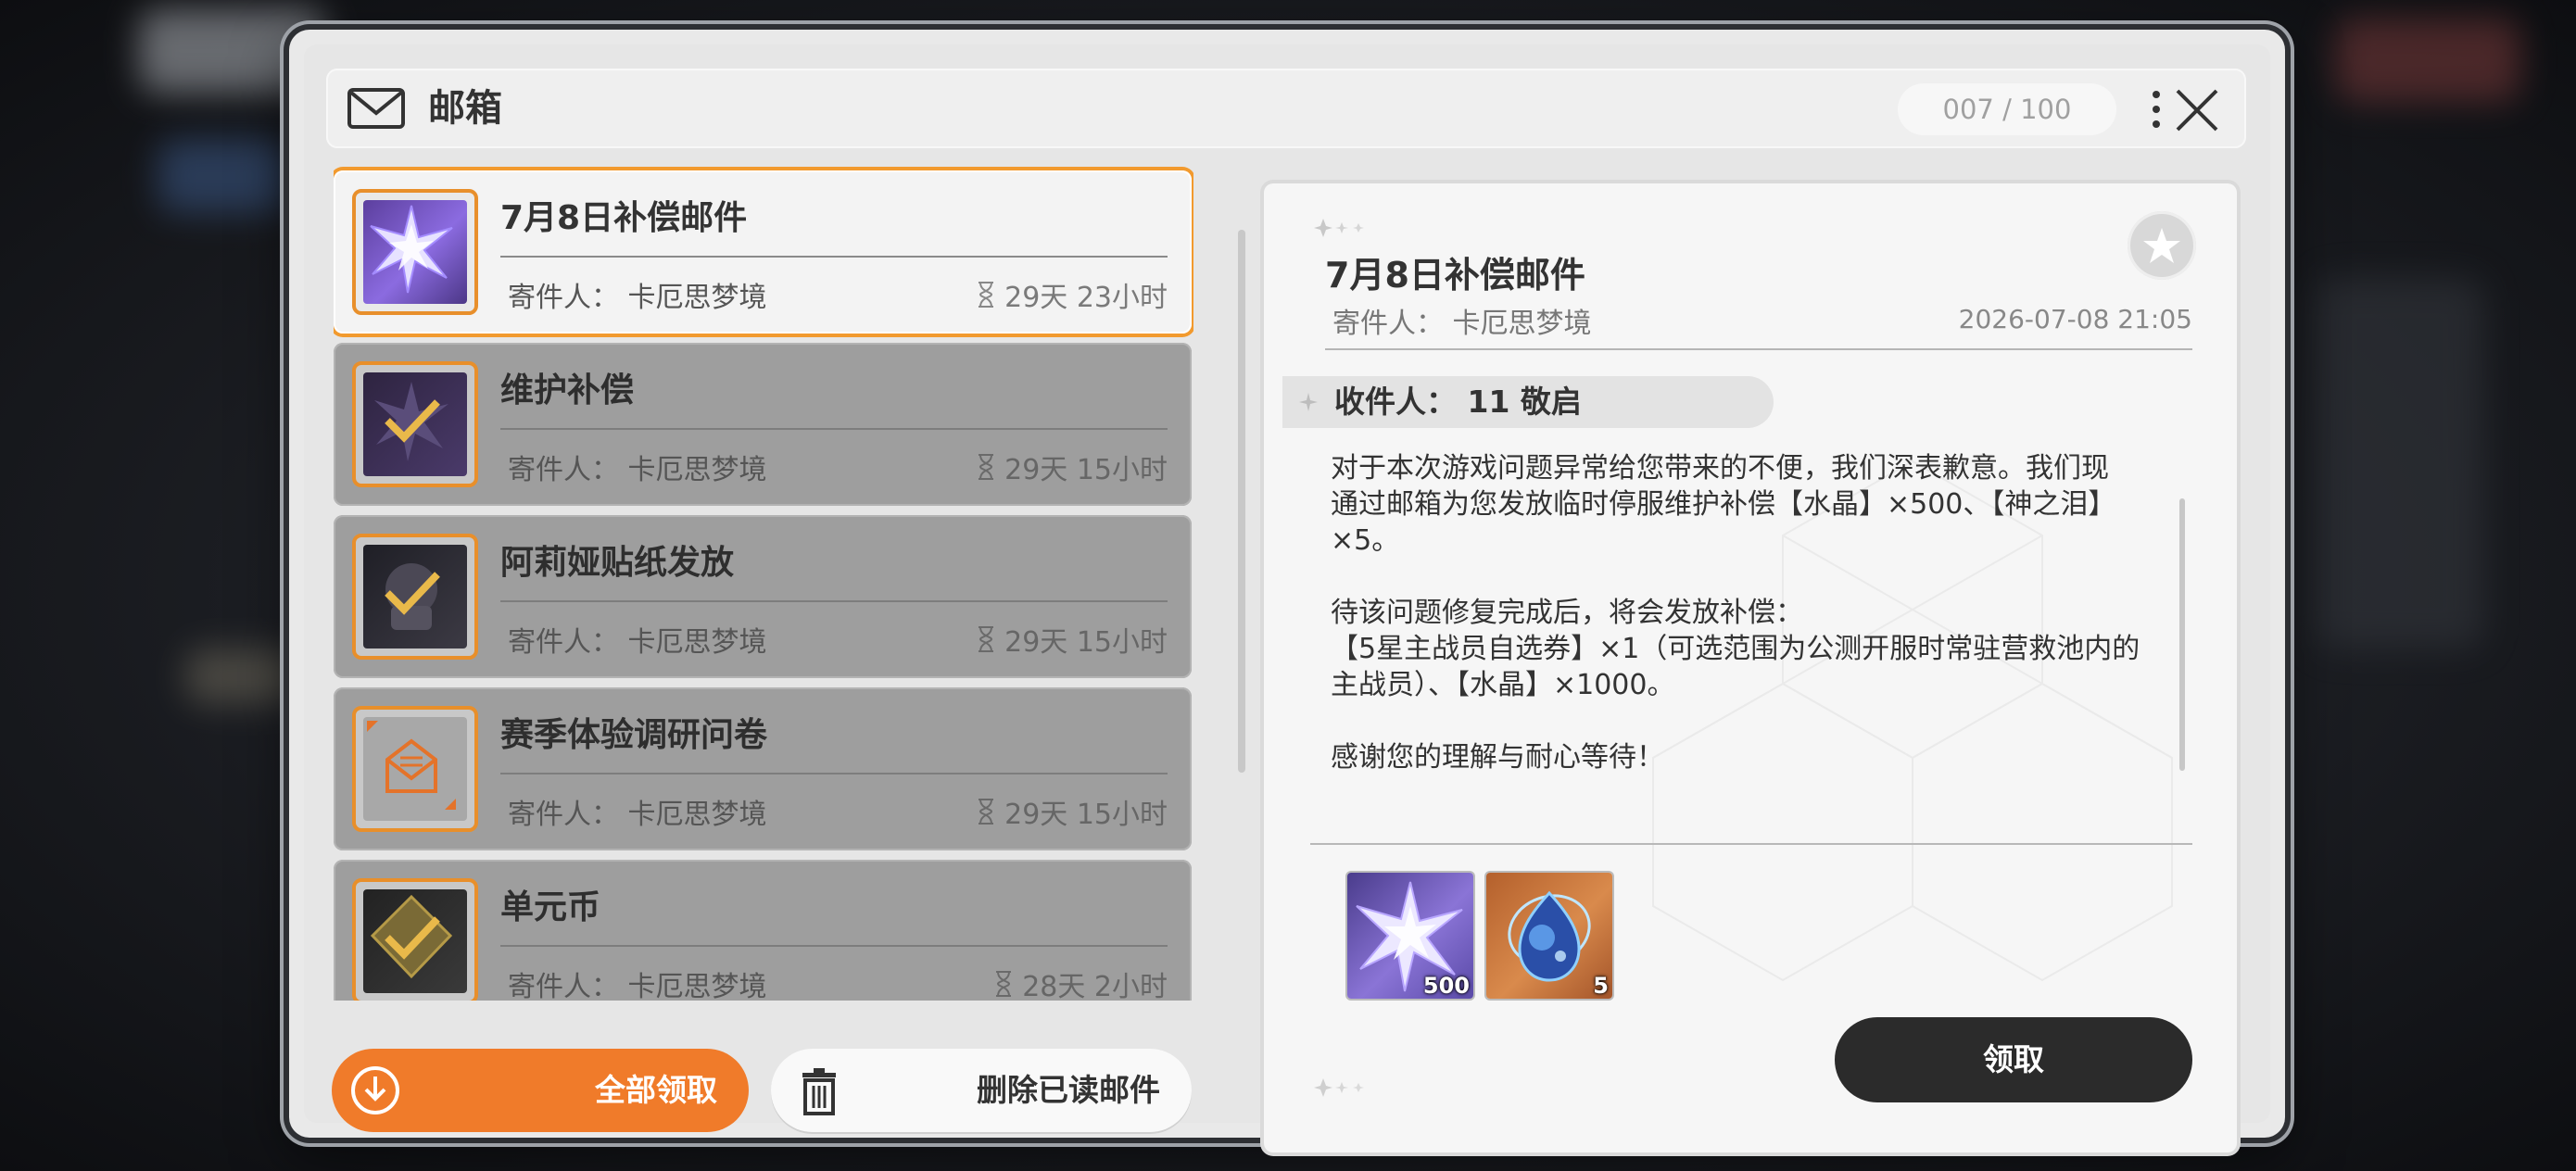 The height and width of the screenshot is (1171, 2576). Describe the element at coordinates (1241, 502) in the screenshot. I see `mail-list-scrollbar` at that location.